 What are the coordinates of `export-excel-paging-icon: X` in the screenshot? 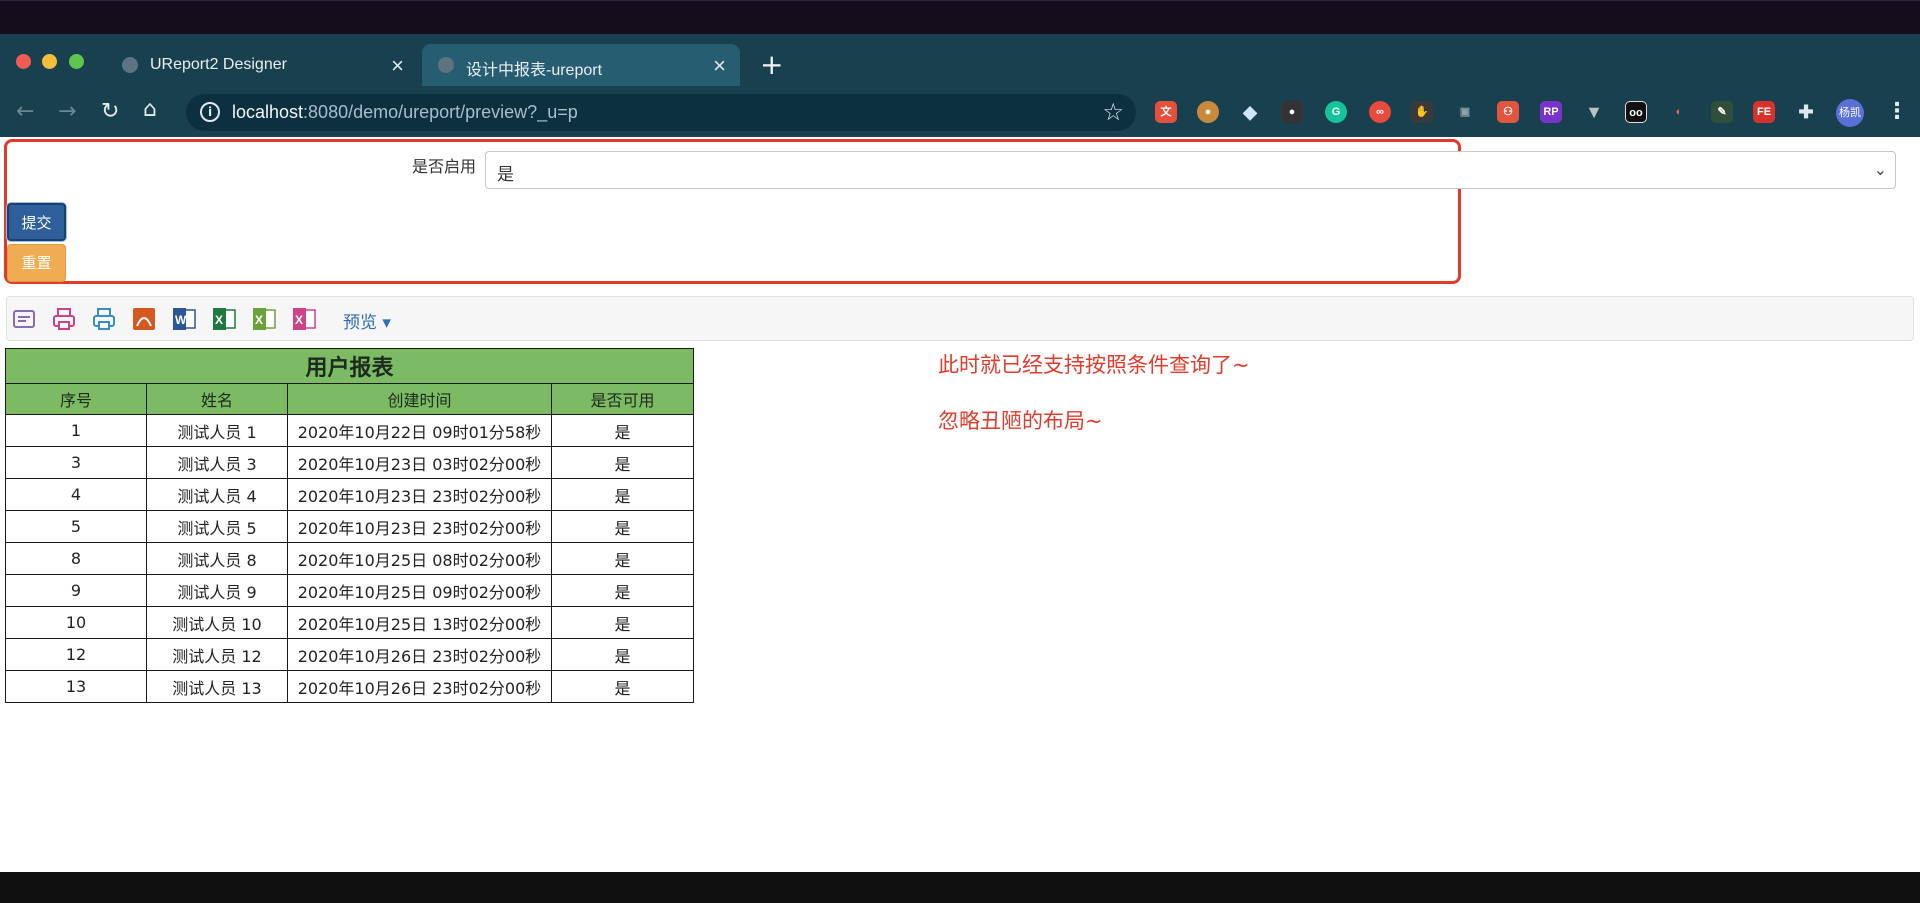 It's located at (264, 319).